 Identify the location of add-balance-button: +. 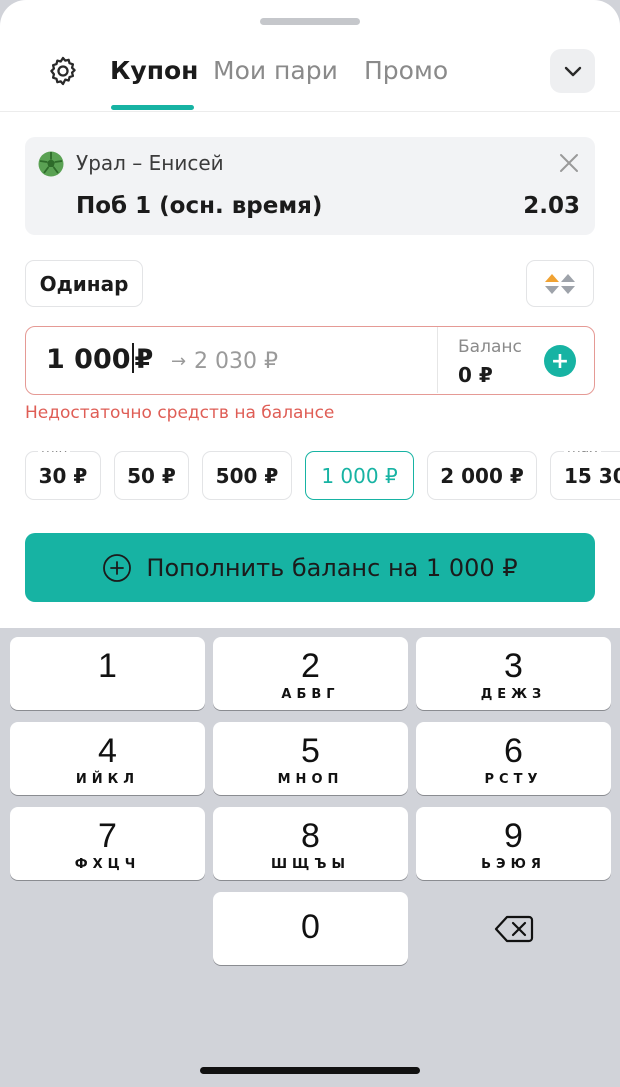
(560, 361).